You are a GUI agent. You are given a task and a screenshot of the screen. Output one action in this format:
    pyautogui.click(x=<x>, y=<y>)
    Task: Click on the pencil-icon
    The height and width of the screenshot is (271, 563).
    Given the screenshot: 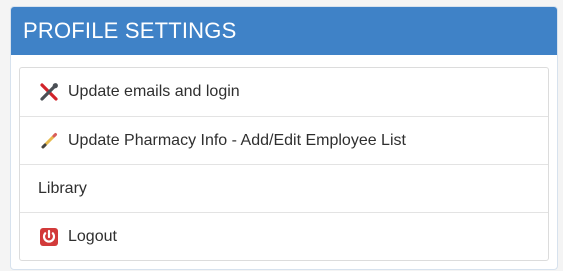 What is the action you would take?
    pyautogui.click(x=49, y=141)
    